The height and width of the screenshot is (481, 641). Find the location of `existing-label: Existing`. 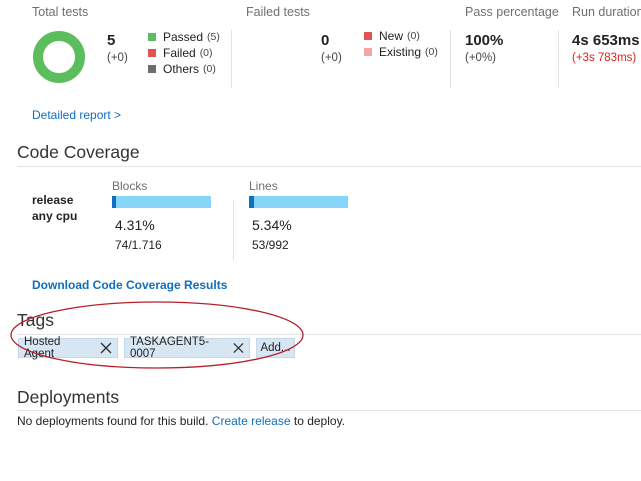

existing-label: Existing is located at coordinates (400, 52).